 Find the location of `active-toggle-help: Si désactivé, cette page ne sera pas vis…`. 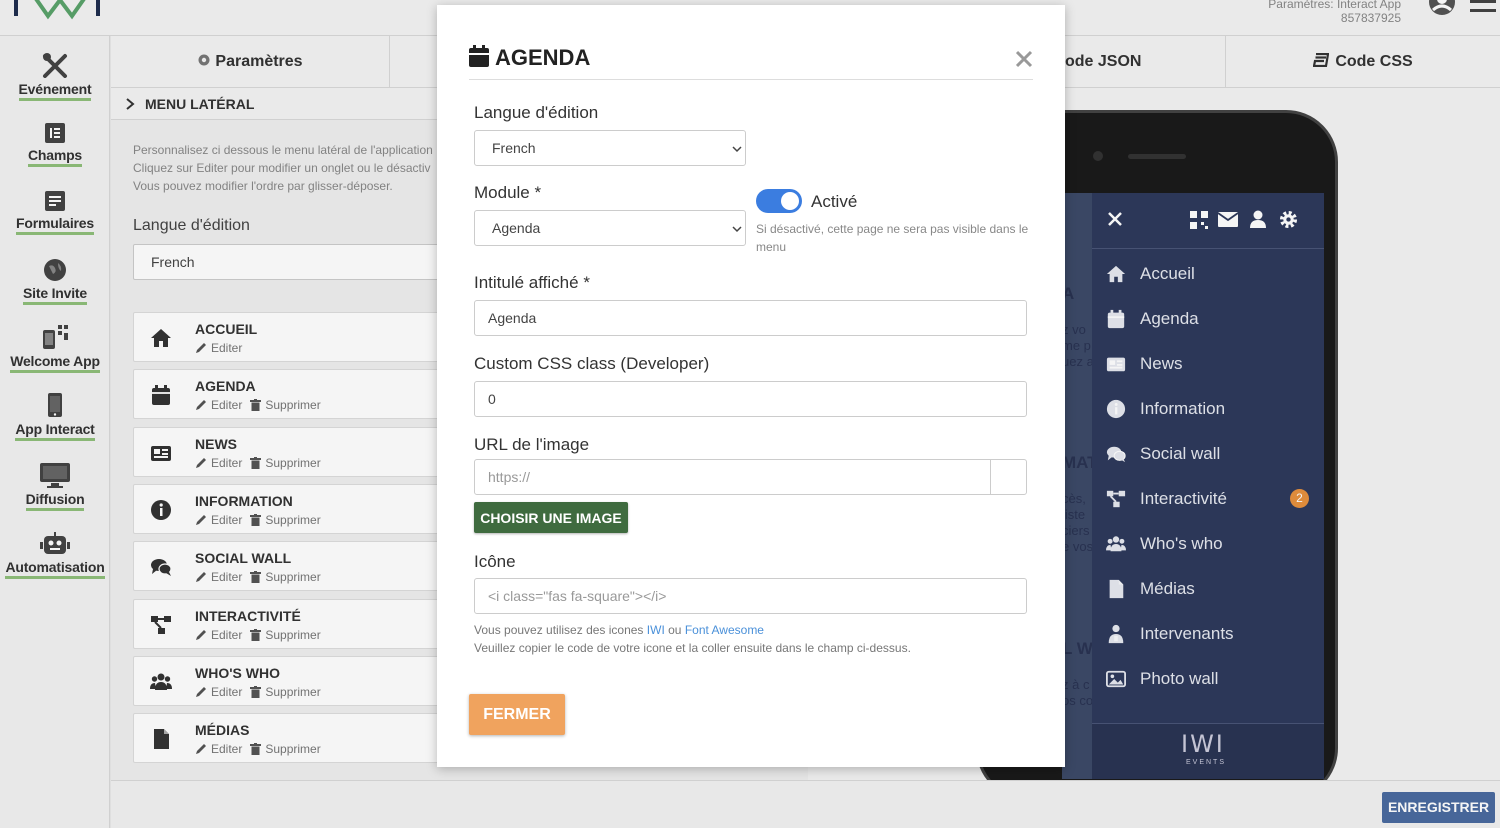

active-toggle-help: Si désactivé, cette page ne sera pas vis… is located at coordinates (892, 238).